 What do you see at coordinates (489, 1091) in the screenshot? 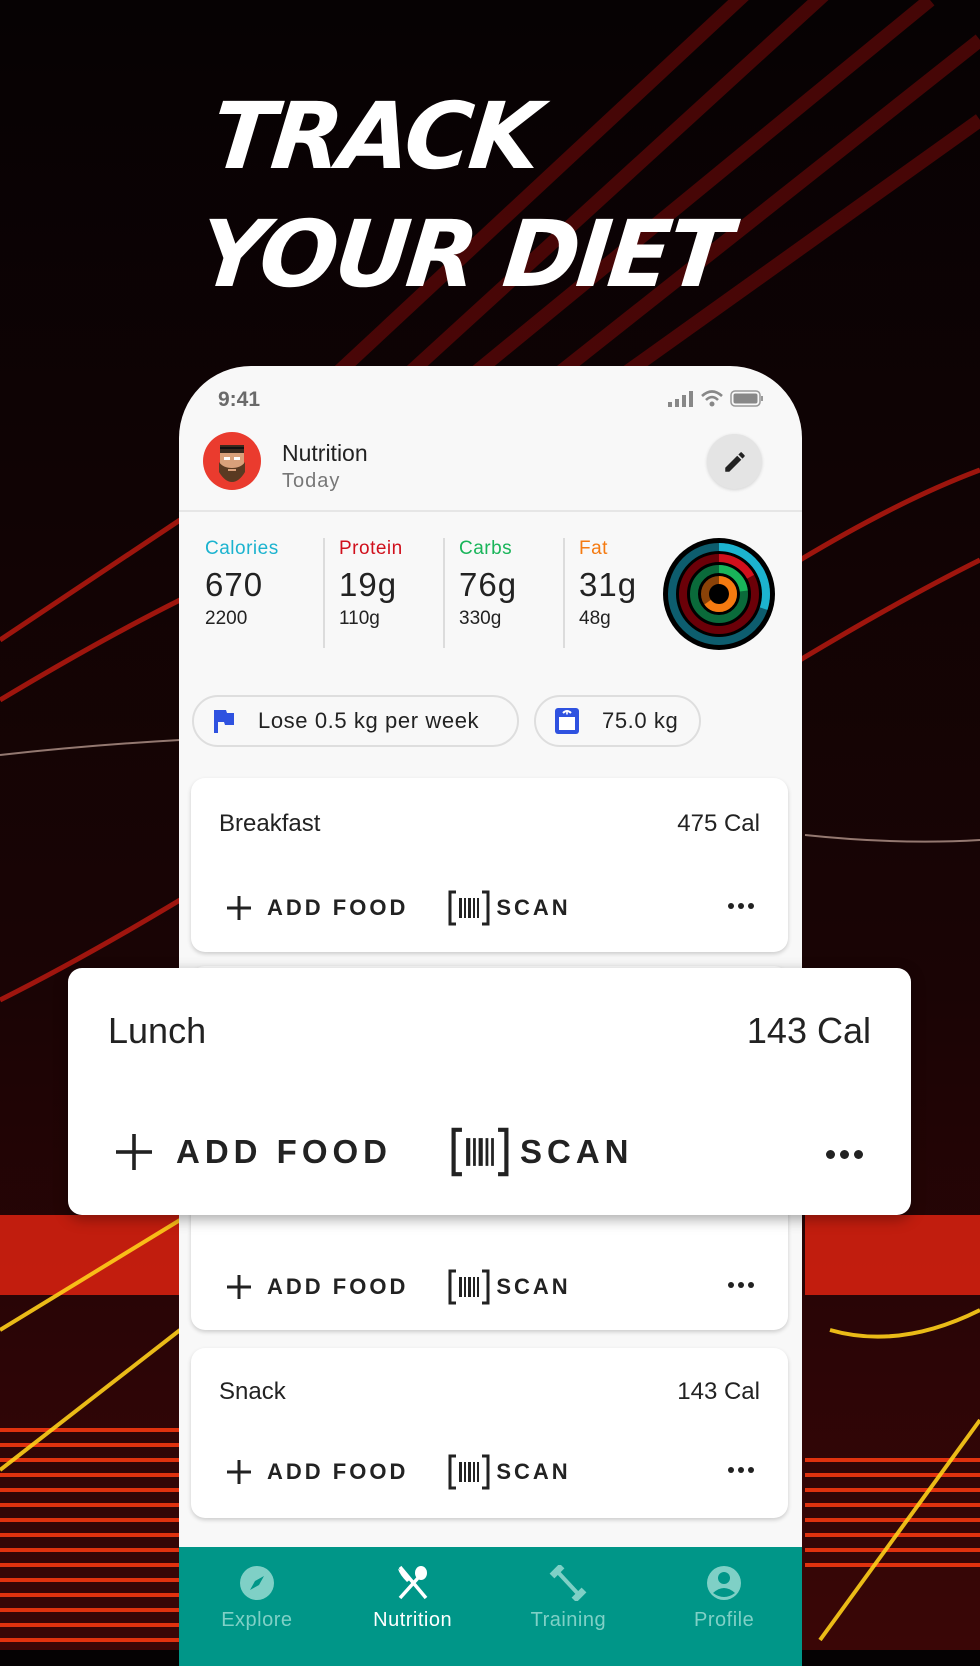
I see `meal-card-lunch: Lunch 143 Cal ADD FOOD SCAN` at bounding box center [489, 1091].